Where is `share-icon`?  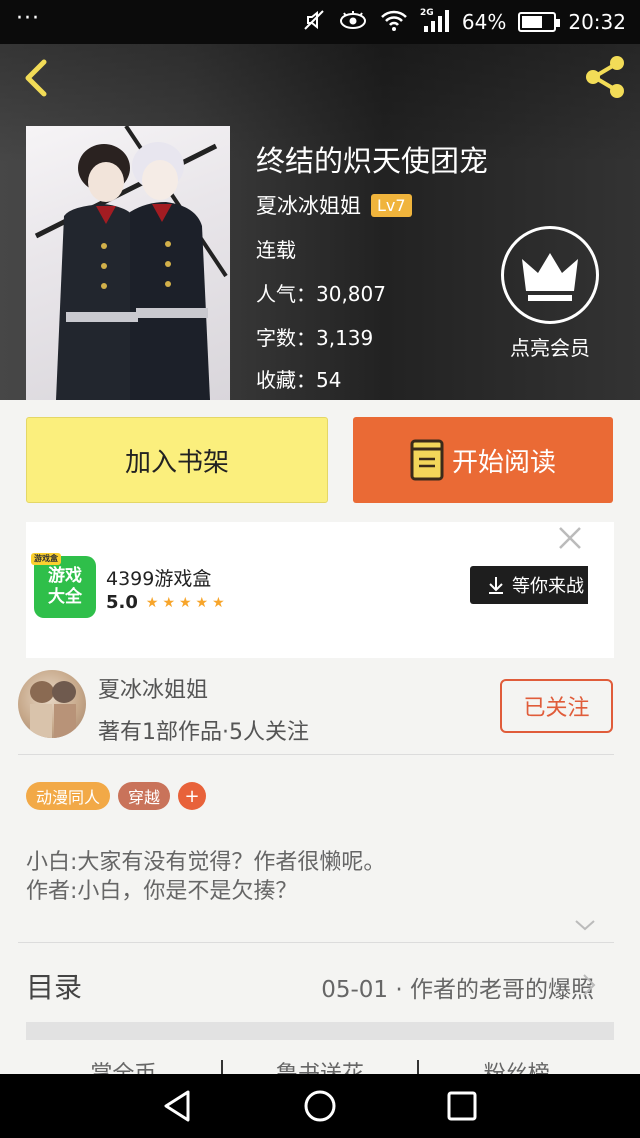
share-icon is located at coordinates (605, 77).